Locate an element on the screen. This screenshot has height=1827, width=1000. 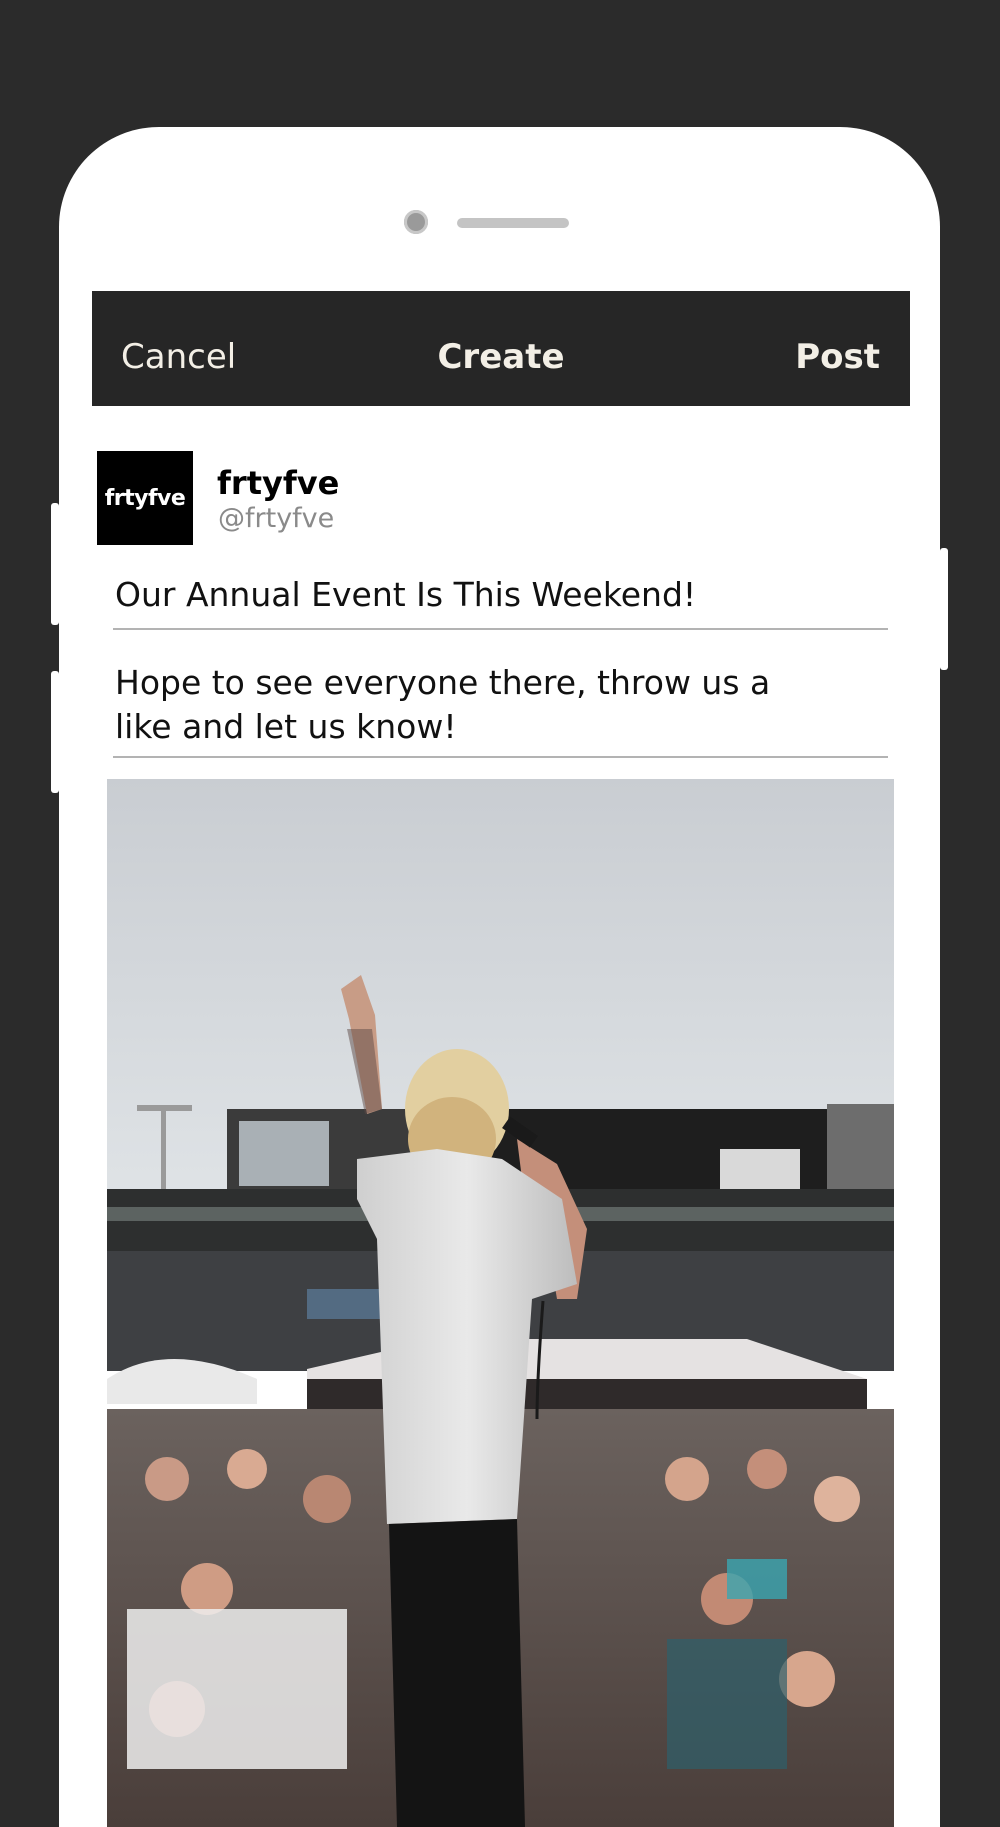
earpiece-speaker is located at coordinates (513, 223).